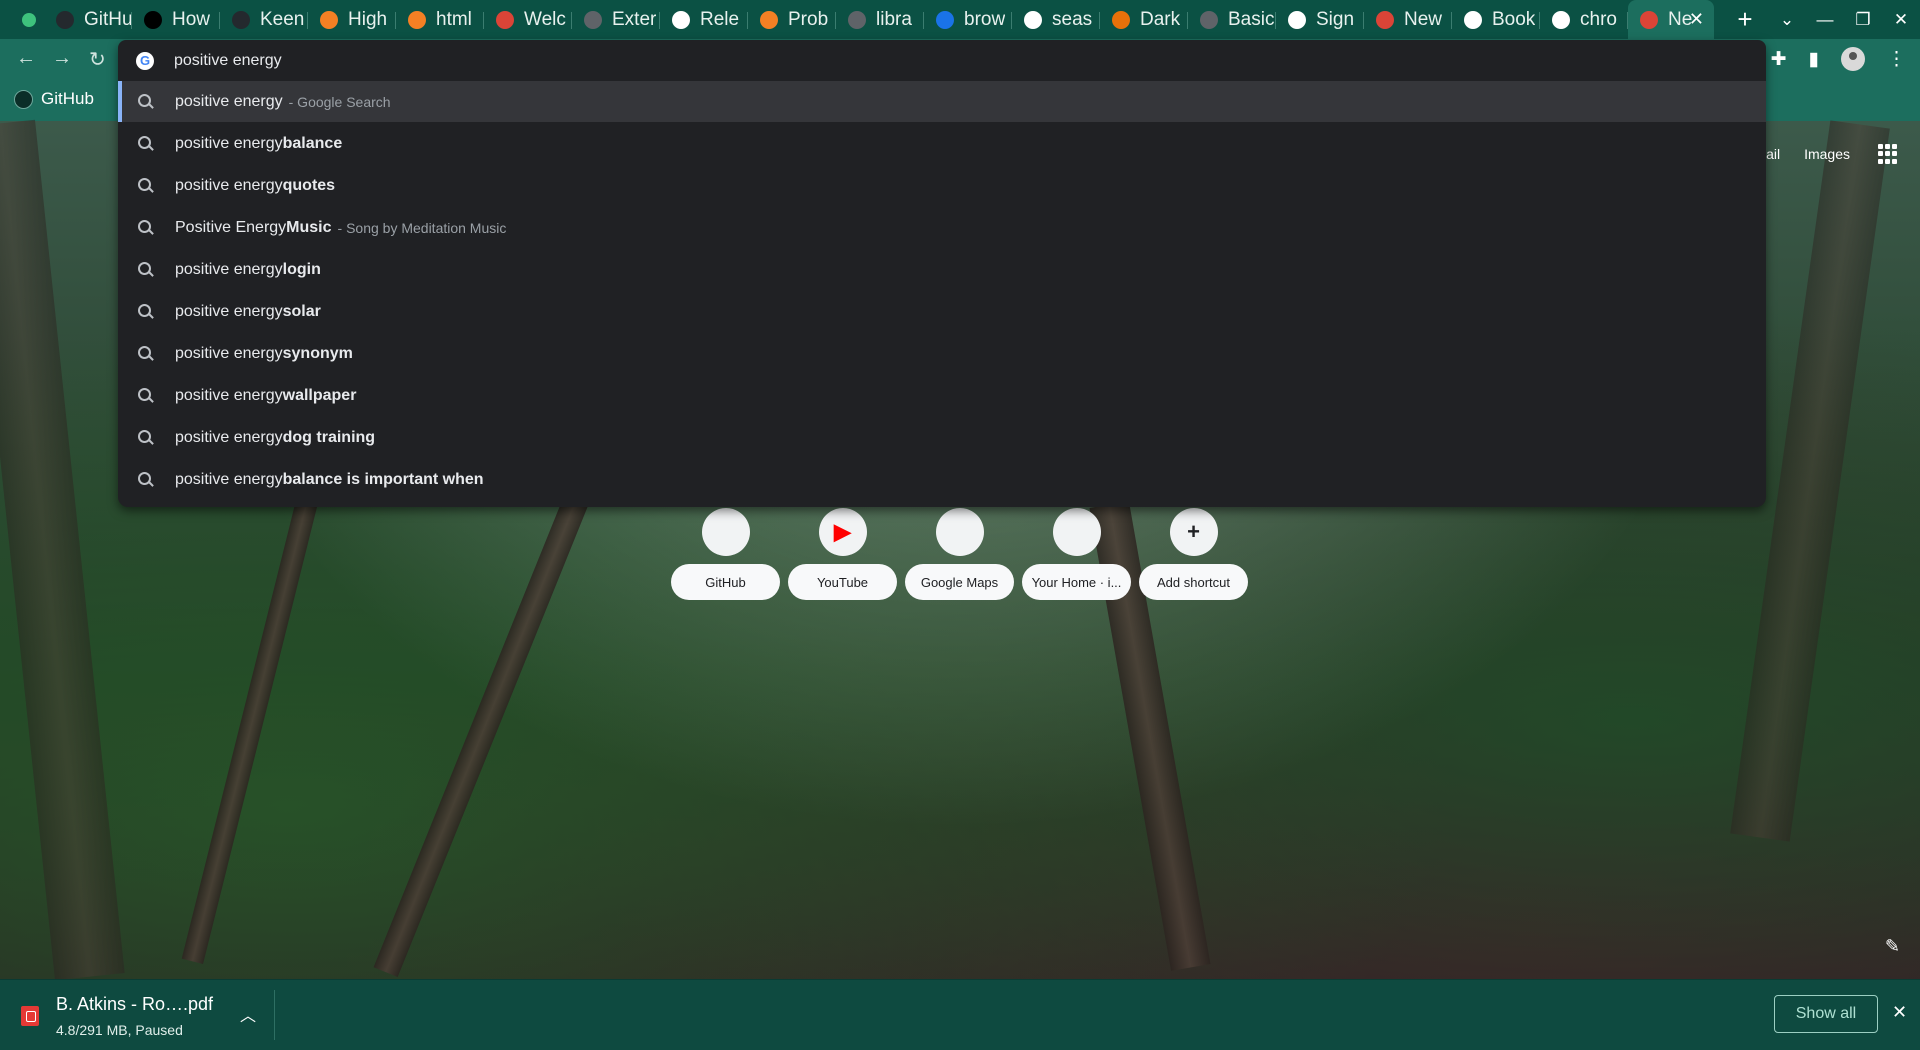 This screenshot has height=1050, width=1920. I want to click on tab: Prob, so click(792, 19).